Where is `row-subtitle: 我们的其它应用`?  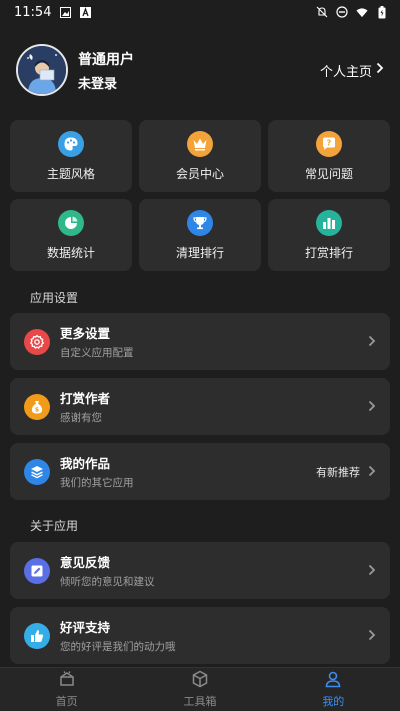
row-subtitle: 我们的其它应用 is located at coordinates (97, 483).